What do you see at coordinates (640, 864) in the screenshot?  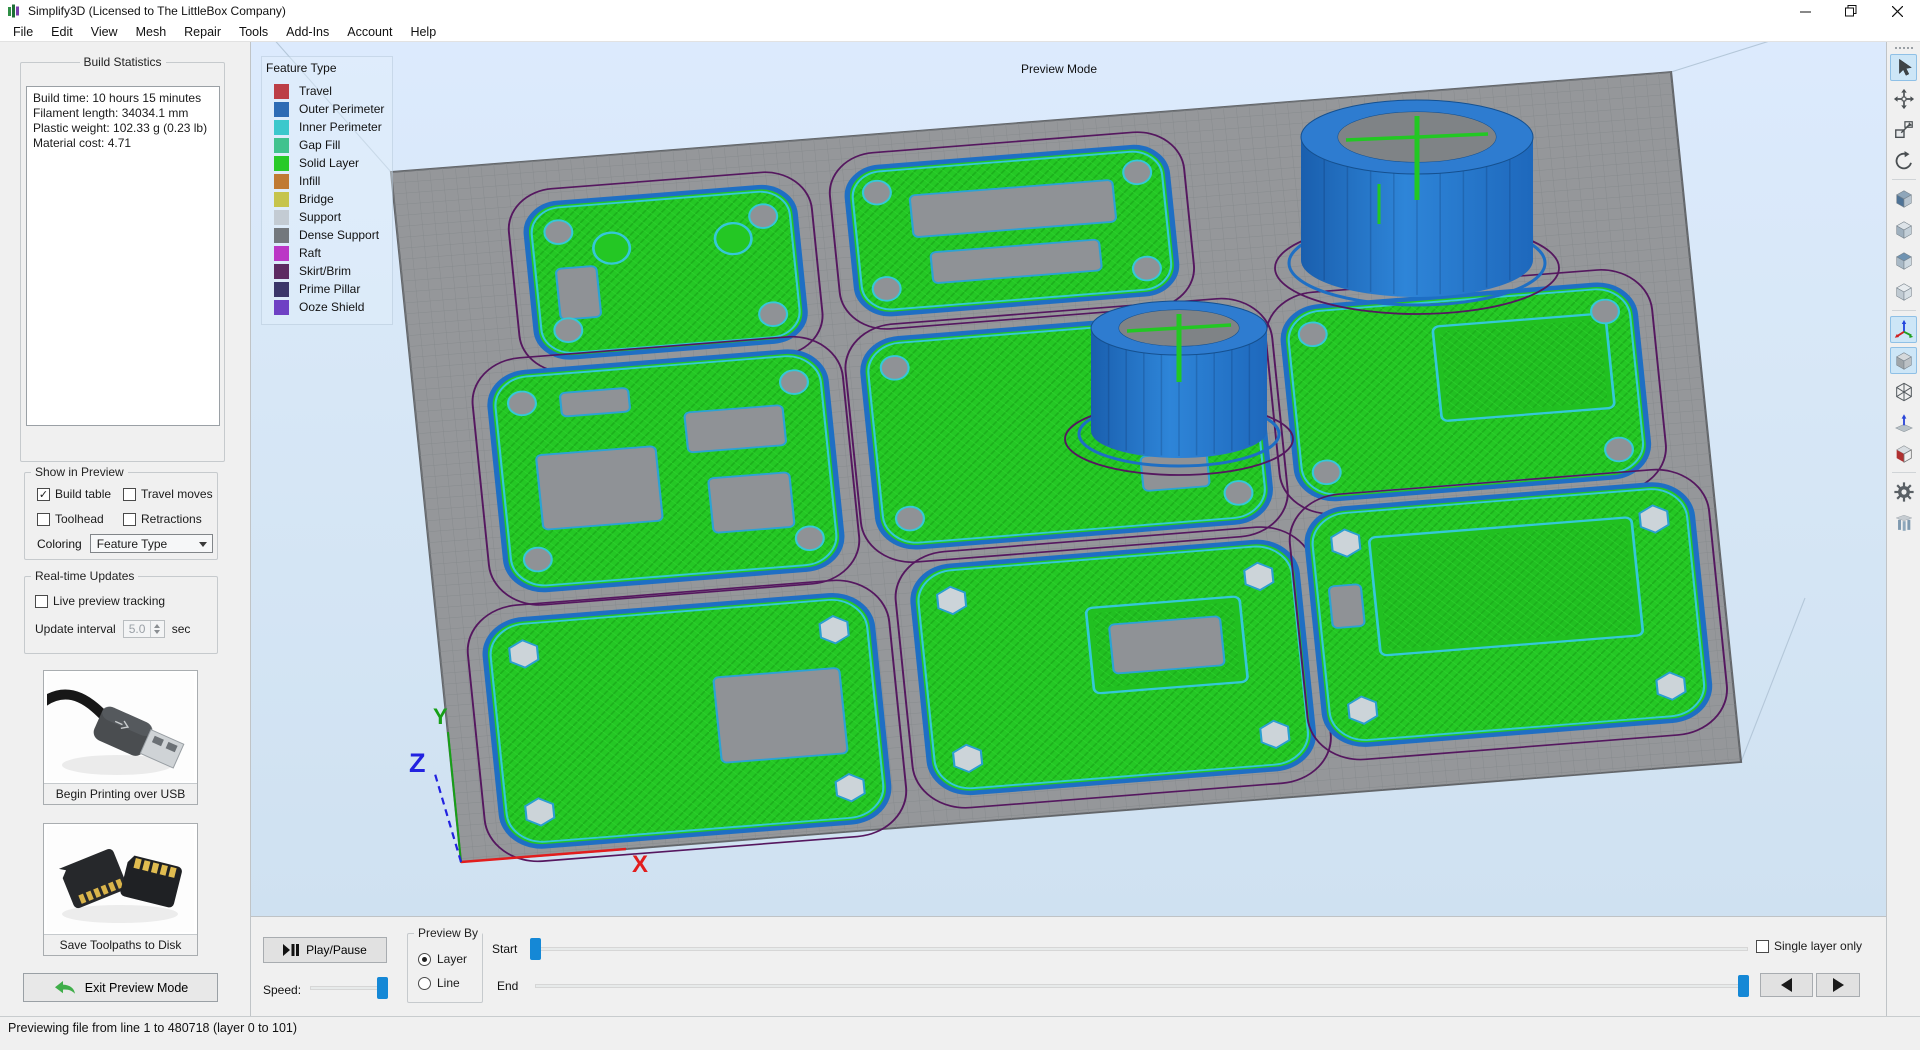 I see `svg-text: X` at bounding box center [640, 864].